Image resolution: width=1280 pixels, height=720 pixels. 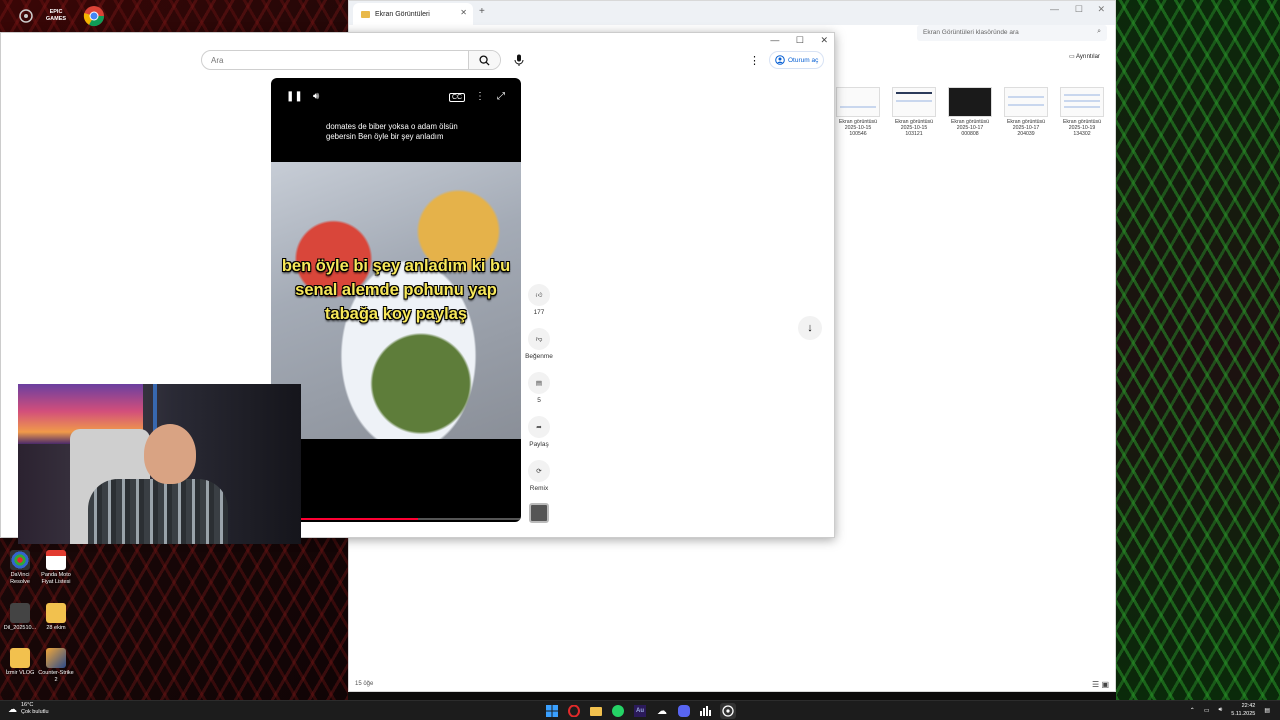 I want to click on person-head, so click(x=170, y=454).